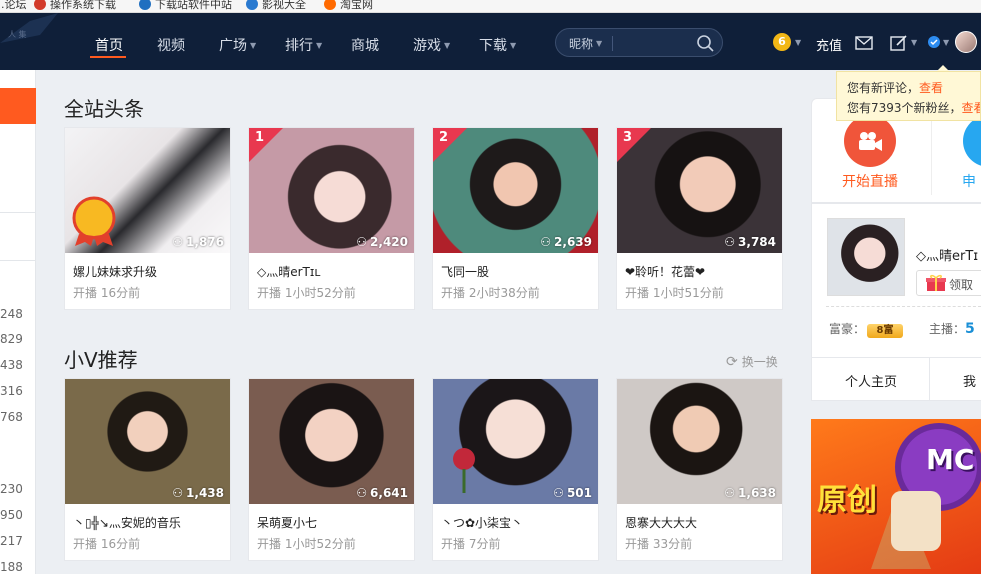 The image size is (981, 574). I want to click on start-live-button, so click(870, 141).